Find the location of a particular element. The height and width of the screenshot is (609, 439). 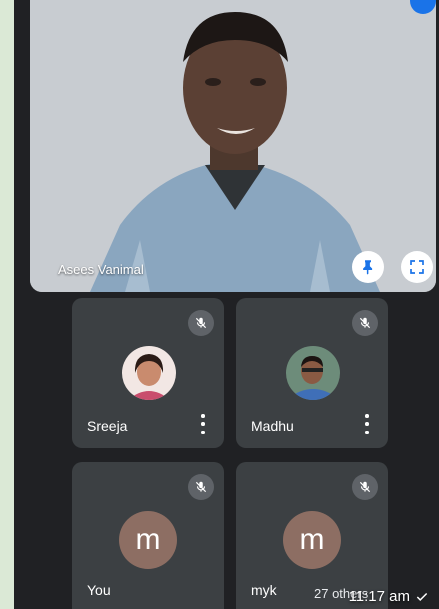

participant-tile-sreeja: Sreeja is located at coordinates (148, 373).